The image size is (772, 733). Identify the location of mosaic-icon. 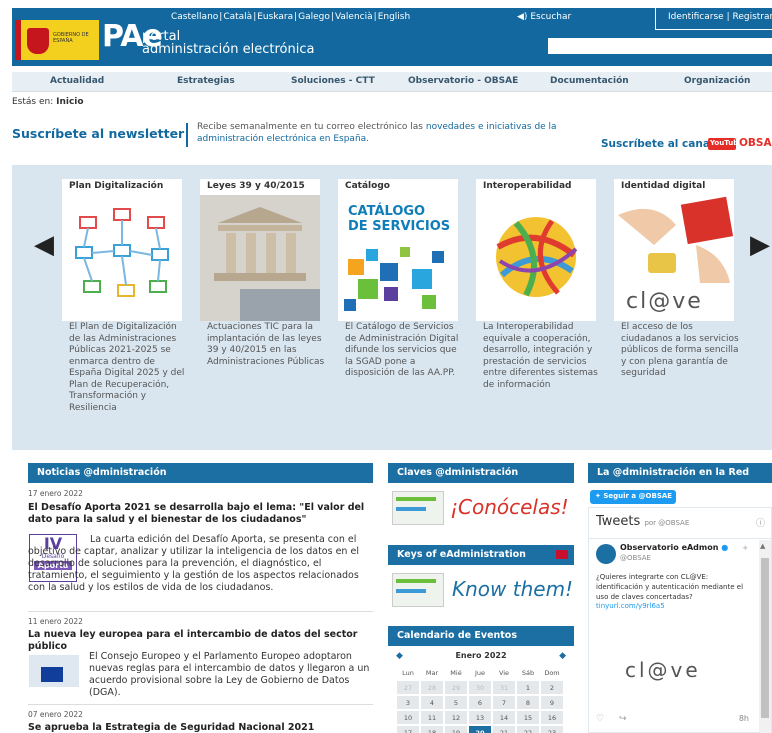
(394, 279).